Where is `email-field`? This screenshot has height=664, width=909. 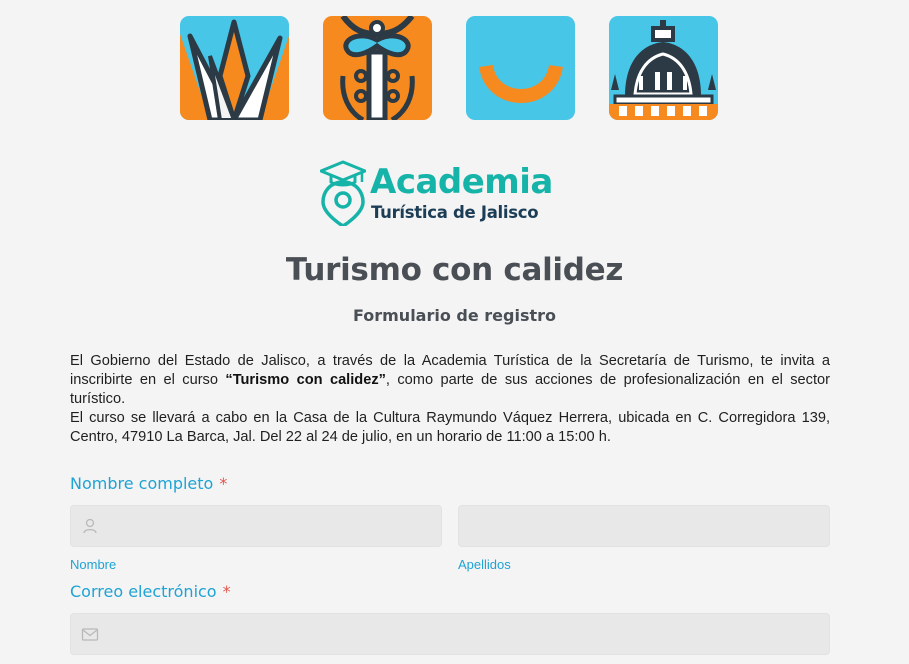
email-field is located at coordinates (450, 634).